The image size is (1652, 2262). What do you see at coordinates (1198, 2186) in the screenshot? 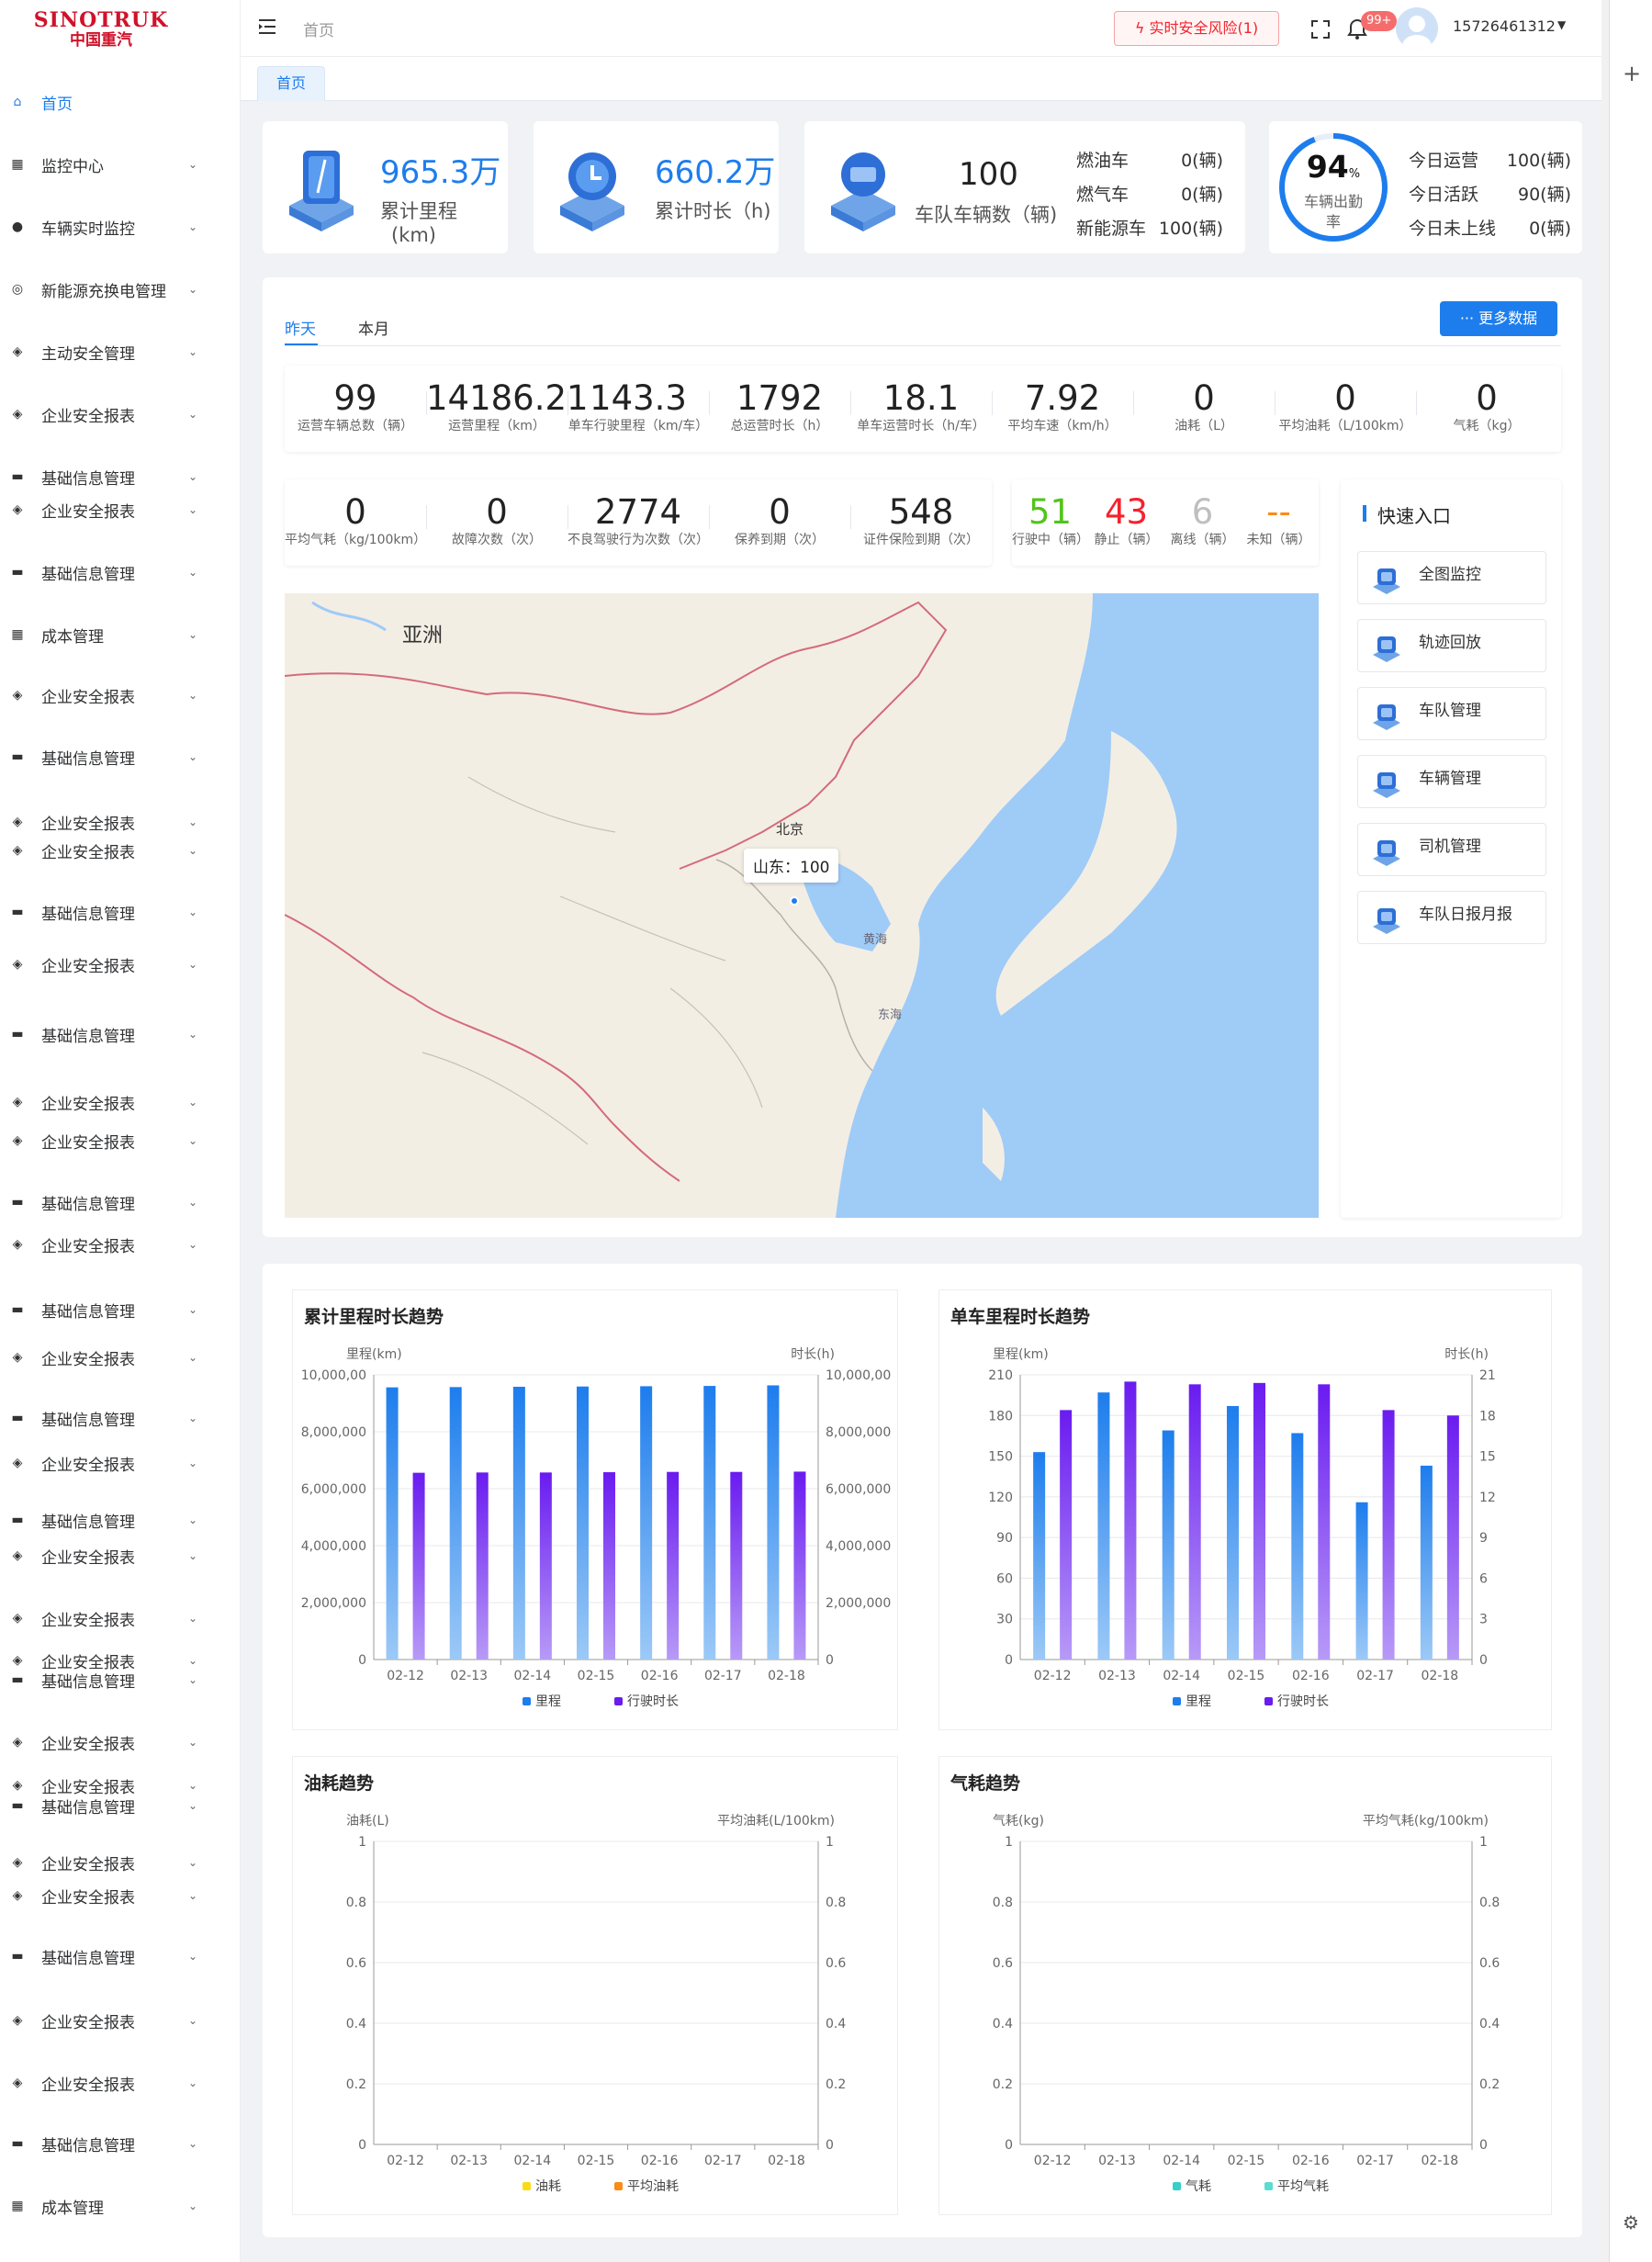
I see `legend-label: 气耗` at bounding box center [1198, 2186].